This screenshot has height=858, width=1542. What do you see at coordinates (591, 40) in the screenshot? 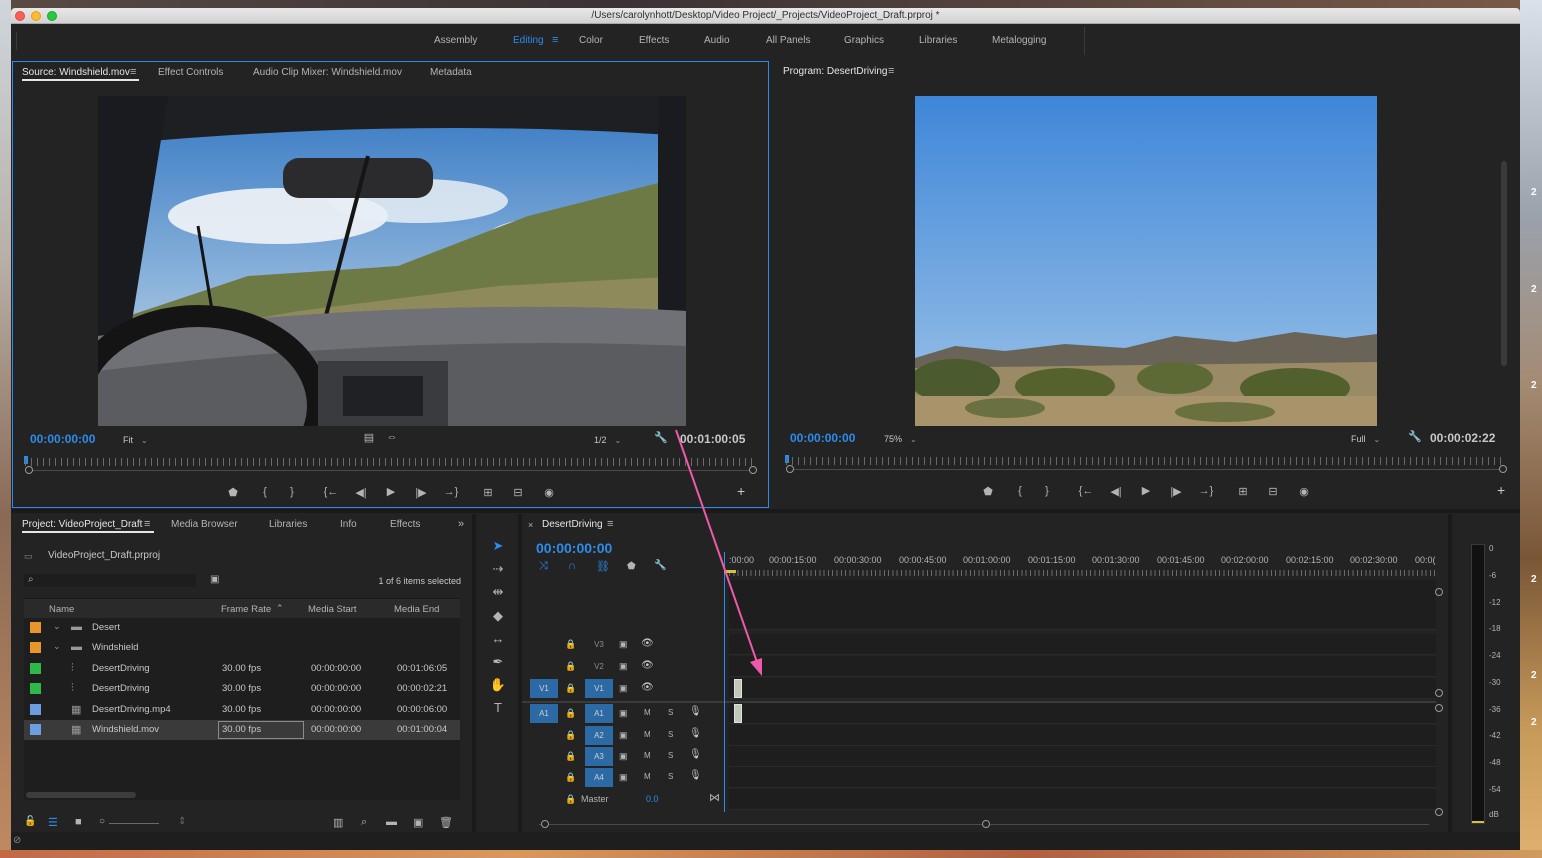
I see `workspace-color: Color` at bounding box center [591, 40].